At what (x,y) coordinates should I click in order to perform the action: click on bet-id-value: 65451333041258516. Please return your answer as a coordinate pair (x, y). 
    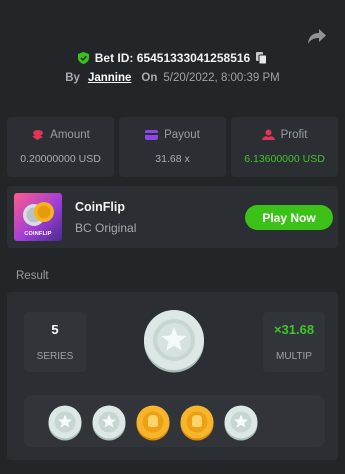
    Looking at the image, I should click on (193, 58).